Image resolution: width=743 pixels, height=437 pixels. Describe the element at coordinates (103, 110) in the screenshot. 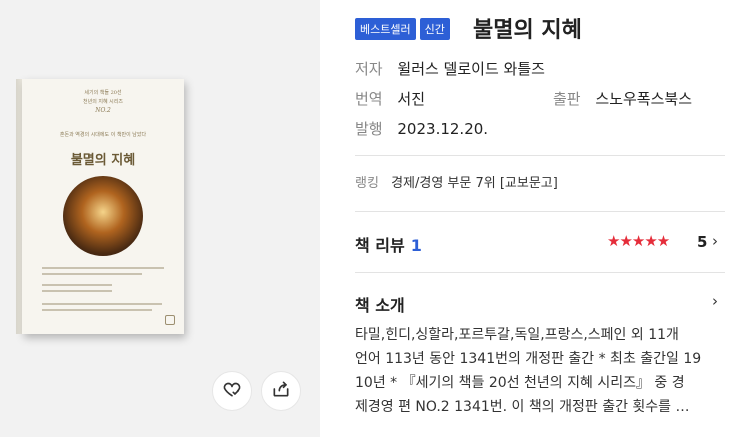

I see `cover-number-text: NO.2` at that location.